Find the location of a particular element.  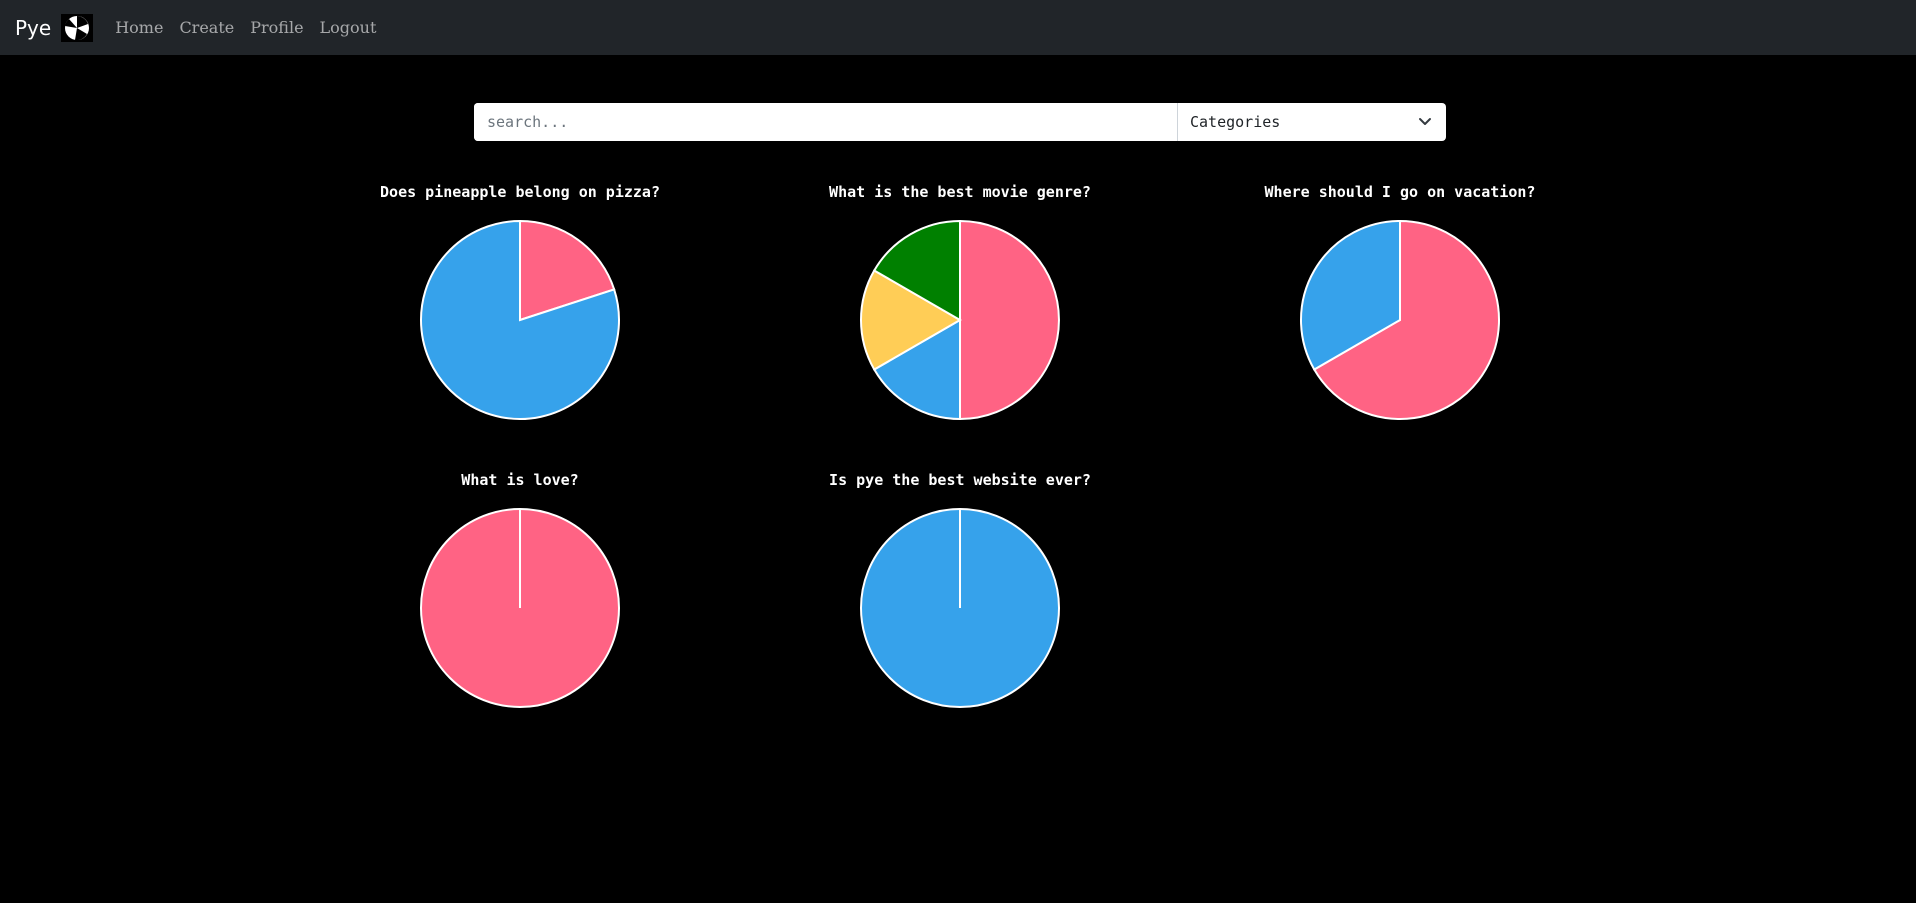

navbar: Pye Home Create Profile Logout is located at coordinates (958, 27).